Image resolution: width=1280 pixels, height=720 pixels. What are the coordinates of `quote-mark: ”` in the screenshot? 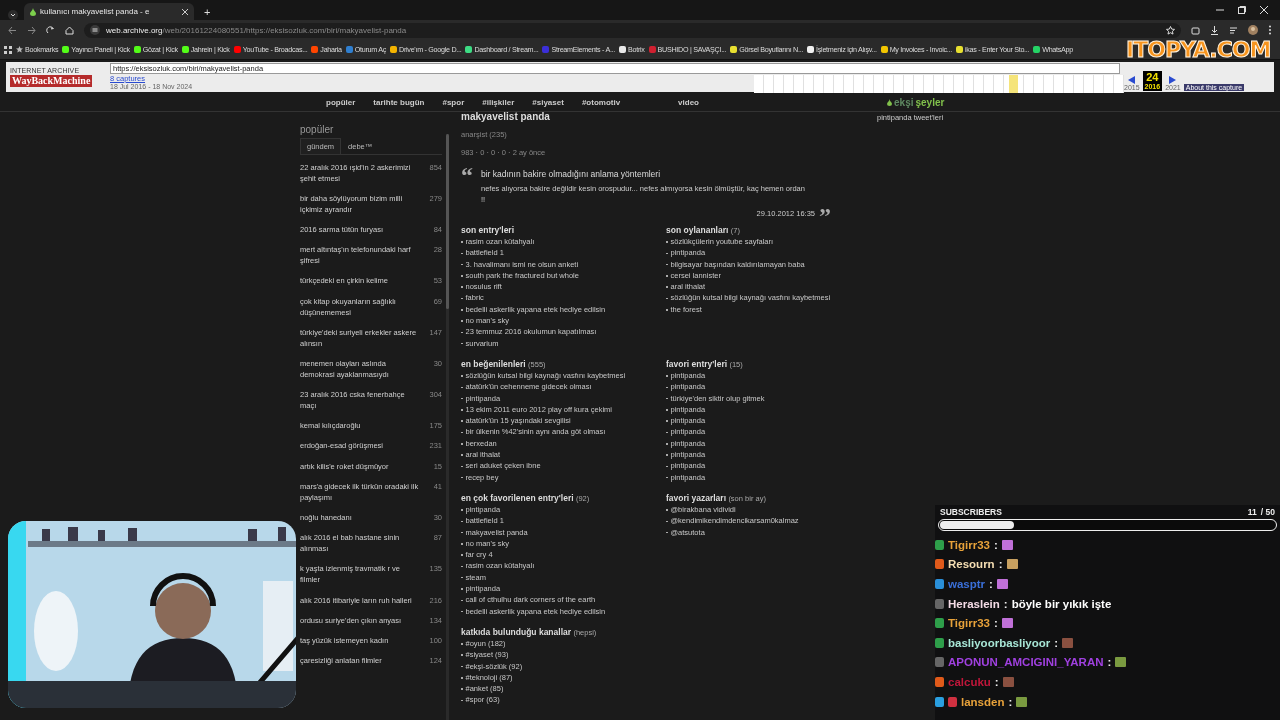 It's located at (825, 216).